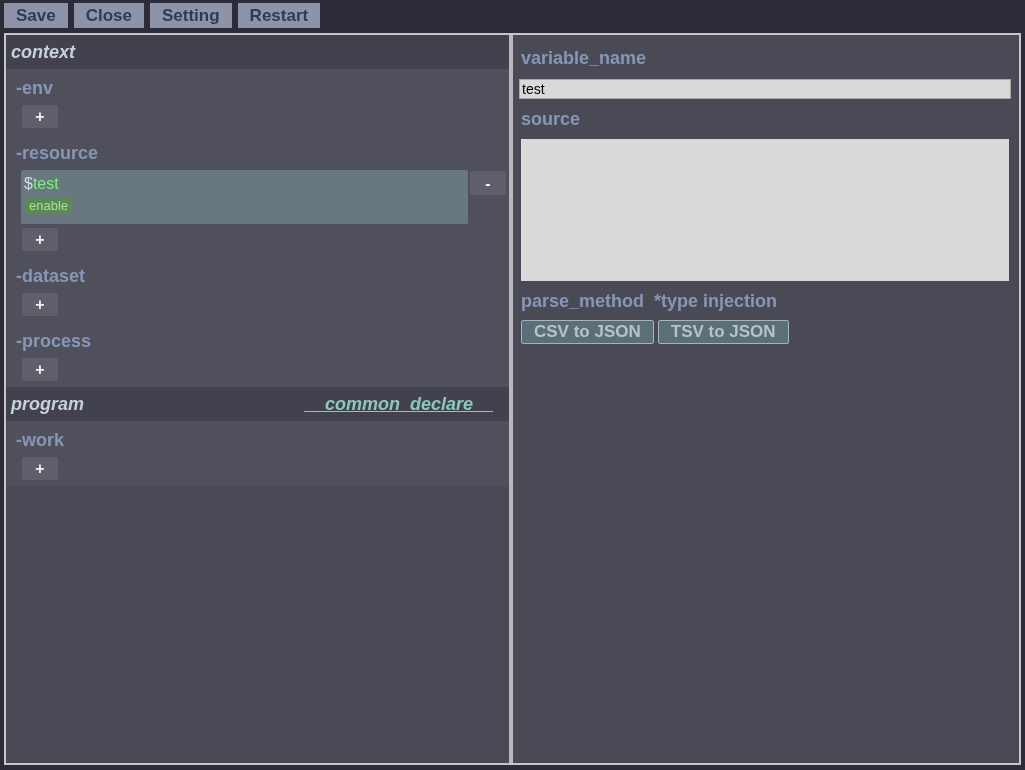  I want to click on resource-name: $test, so click(41, 184).